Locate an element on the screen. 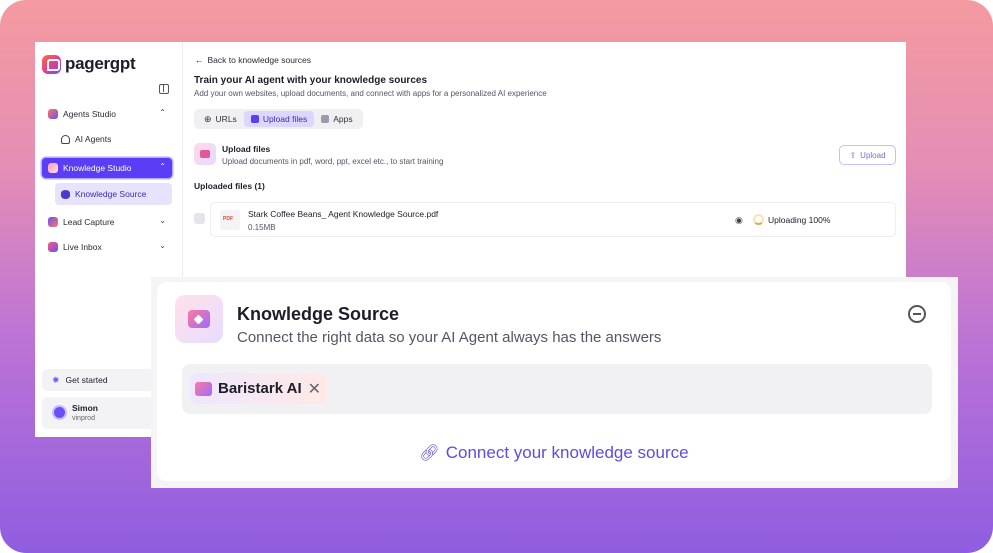 The height and width of the screenshot is (553, 993). tab-urls: ⊕ URLs is located at coordinates (220, 119).